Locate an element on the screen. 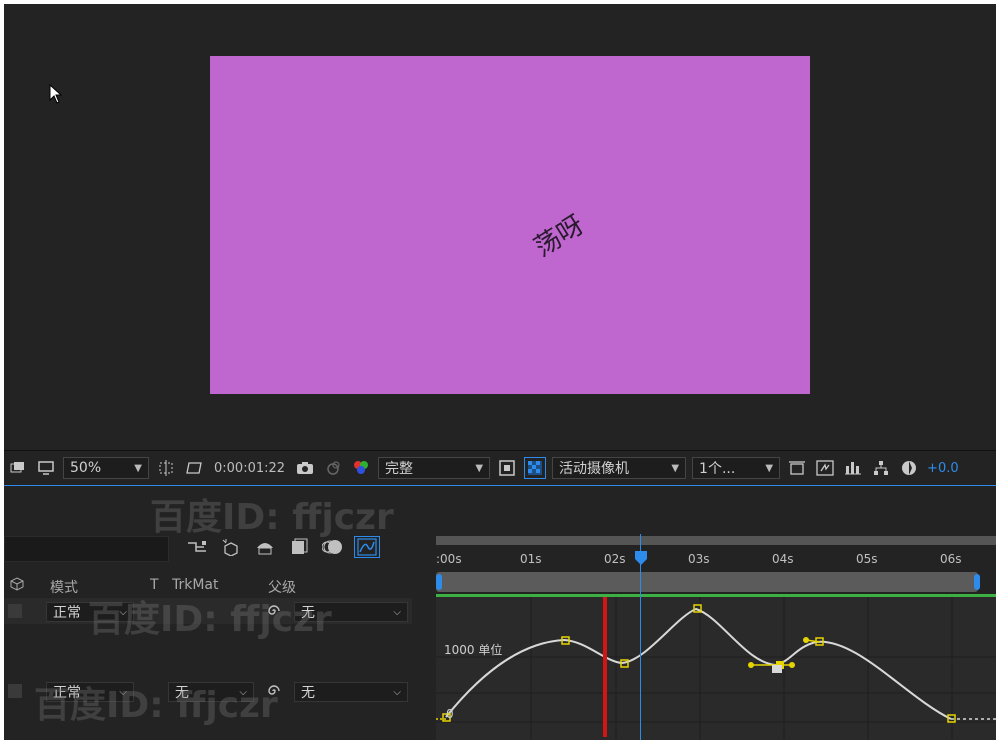  exposure-value: +0.0 is located at coordinates (943, 468).